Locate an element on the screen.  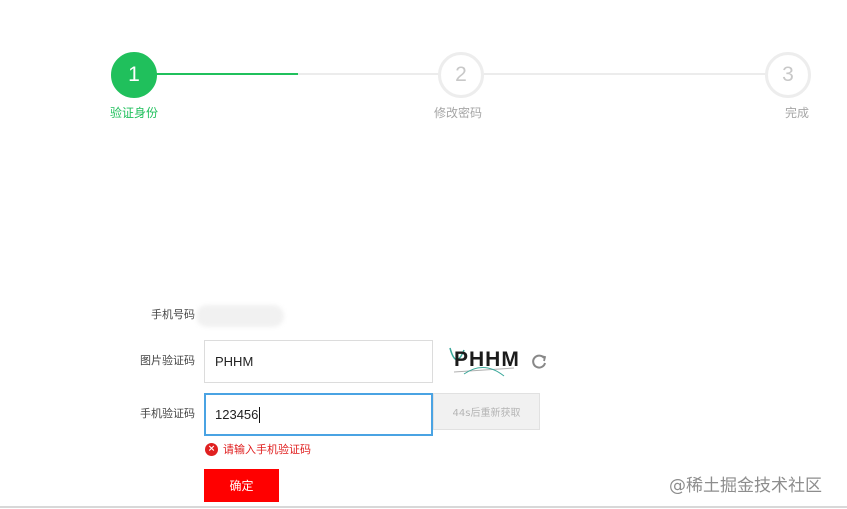
text-caret is located at coordinates (260, 414).